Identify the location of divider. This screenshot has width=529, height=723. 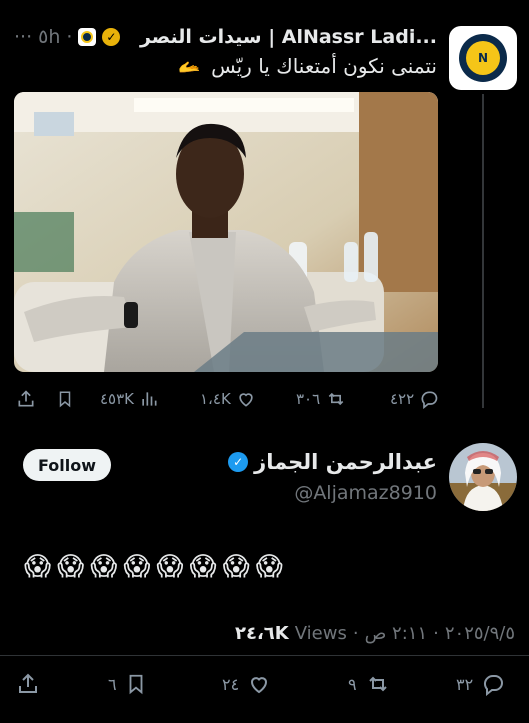
(264, 655).